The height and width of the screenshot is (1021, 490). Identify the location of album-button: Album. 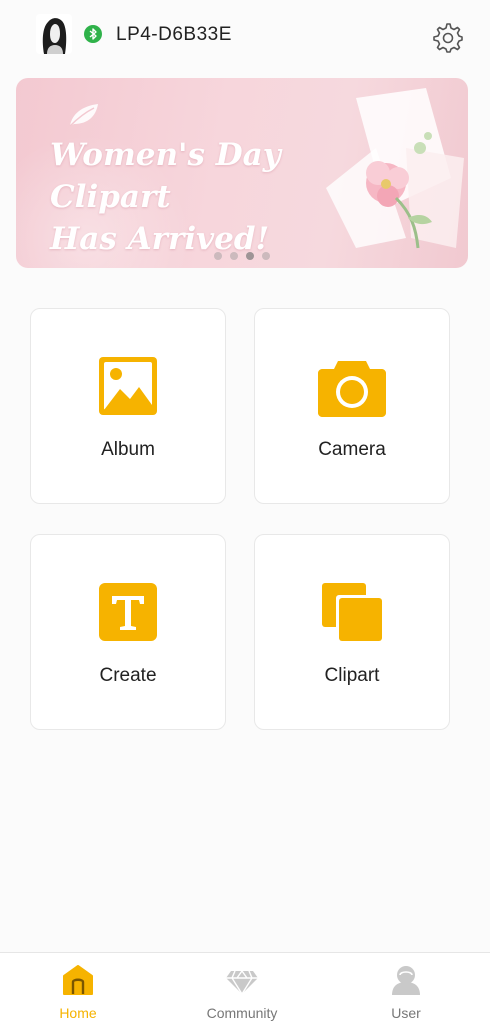
(128, 406).